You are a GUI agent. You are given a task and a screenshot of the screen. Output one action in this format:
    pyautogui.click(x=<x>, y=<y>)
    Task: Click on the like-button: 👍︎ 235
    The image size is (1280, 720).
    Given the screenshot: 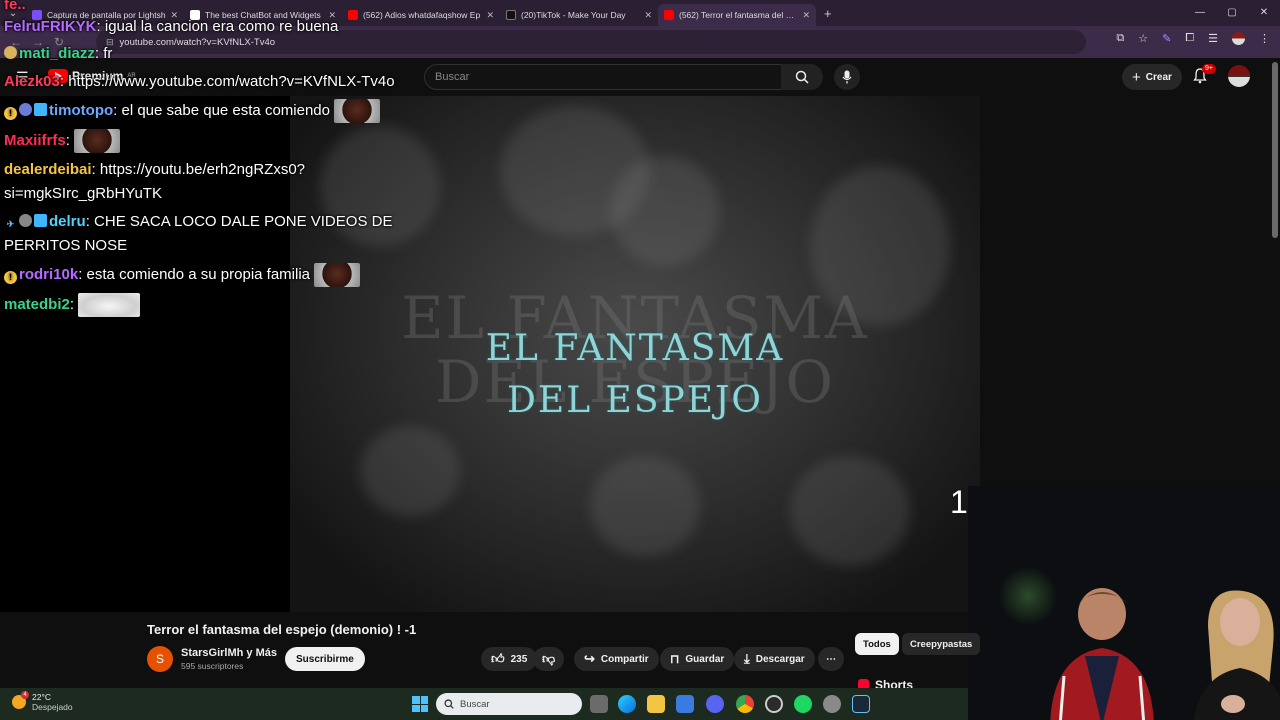 What is the action you would take?
    pyautogui.click(x=509, y=659)
    